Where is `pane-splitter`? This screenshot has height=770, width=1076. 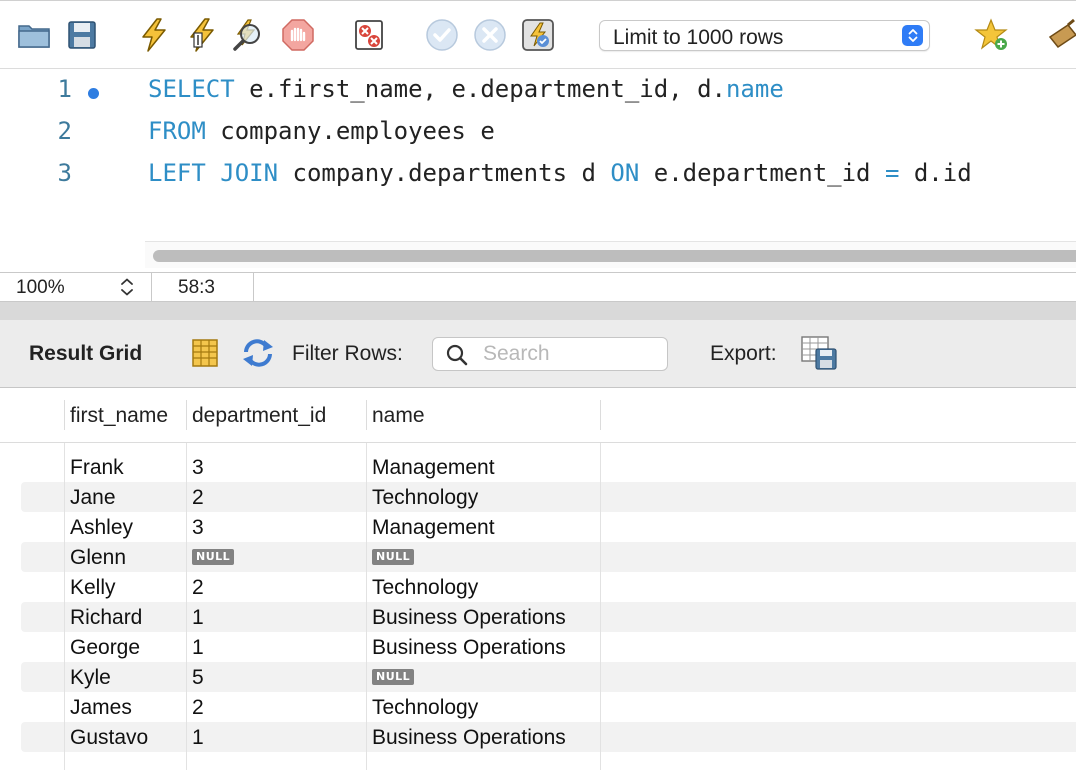
pane-splitter is located at coordinates (538, 311).